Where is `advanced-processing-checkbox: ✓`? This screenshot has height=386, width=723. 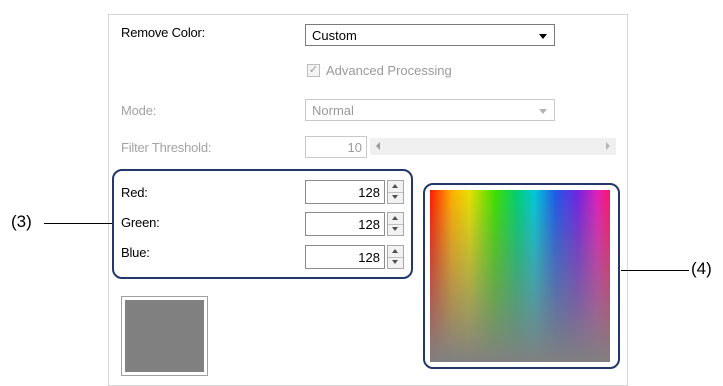
advanced-processing-checkbox: ✓ is located at coordinates (313, 70).